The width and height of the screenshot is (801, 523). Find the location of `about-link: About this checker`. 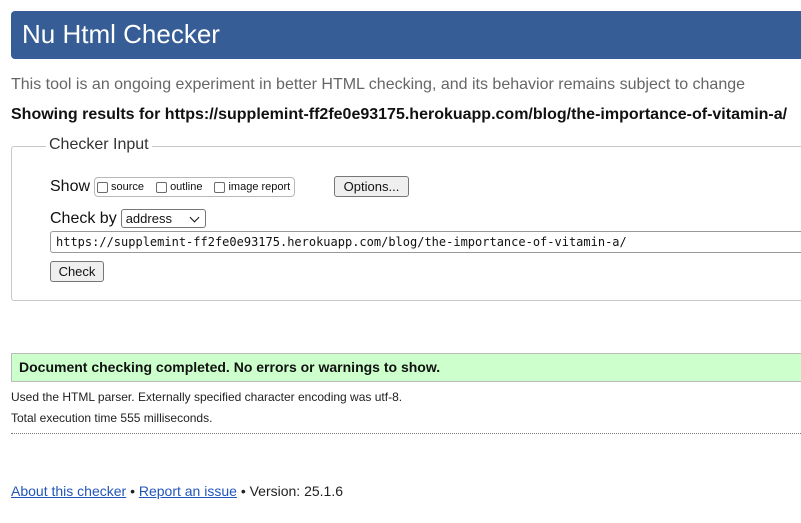

about-link: About this checker is located at coordinates (68, 491).